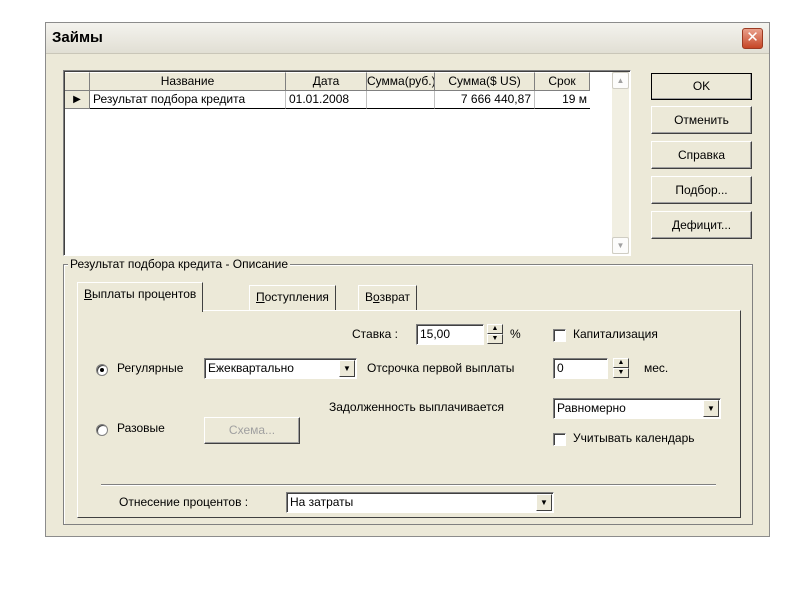 This screenshot has width=800, height=600. Describe the element at coordinates (408, 485) in the screenshot. I see `separator-line` at that location.